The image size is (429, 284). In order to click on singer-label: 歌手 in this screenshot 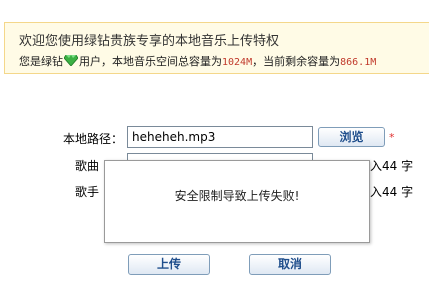, I will do `click(87, 192)`.